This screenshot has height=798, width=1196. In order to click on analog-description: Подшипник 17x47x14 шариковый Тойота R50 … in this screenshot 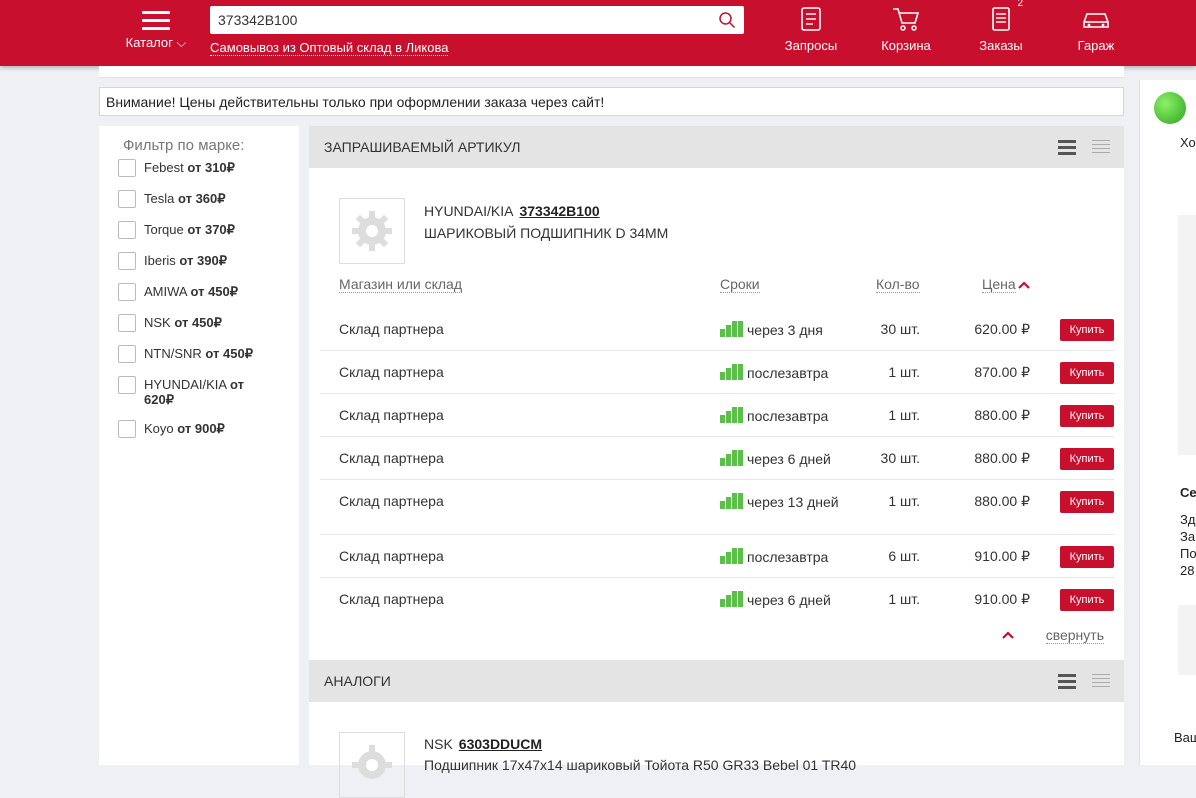, I will do `click(640, 765)`.